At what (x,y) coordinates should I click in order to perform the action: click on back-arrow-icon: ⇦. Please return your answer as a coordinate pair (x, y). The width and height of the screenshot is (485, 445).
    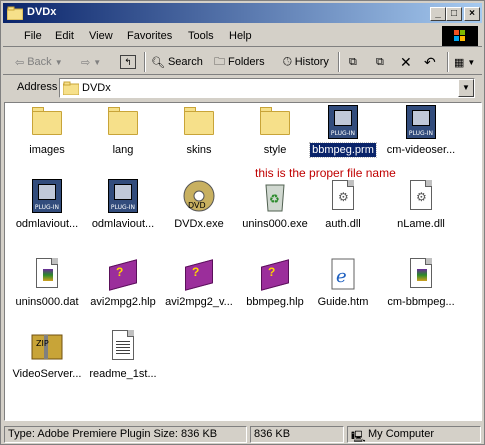
    Looking at the image, I should click on (20, 62).